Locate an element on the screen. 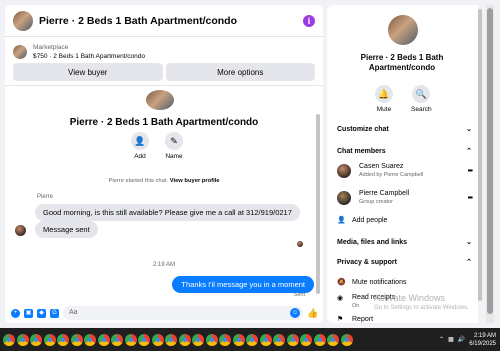  member-row: Pierre Campbell Group creator ••• is located at coordinates (405, 198).